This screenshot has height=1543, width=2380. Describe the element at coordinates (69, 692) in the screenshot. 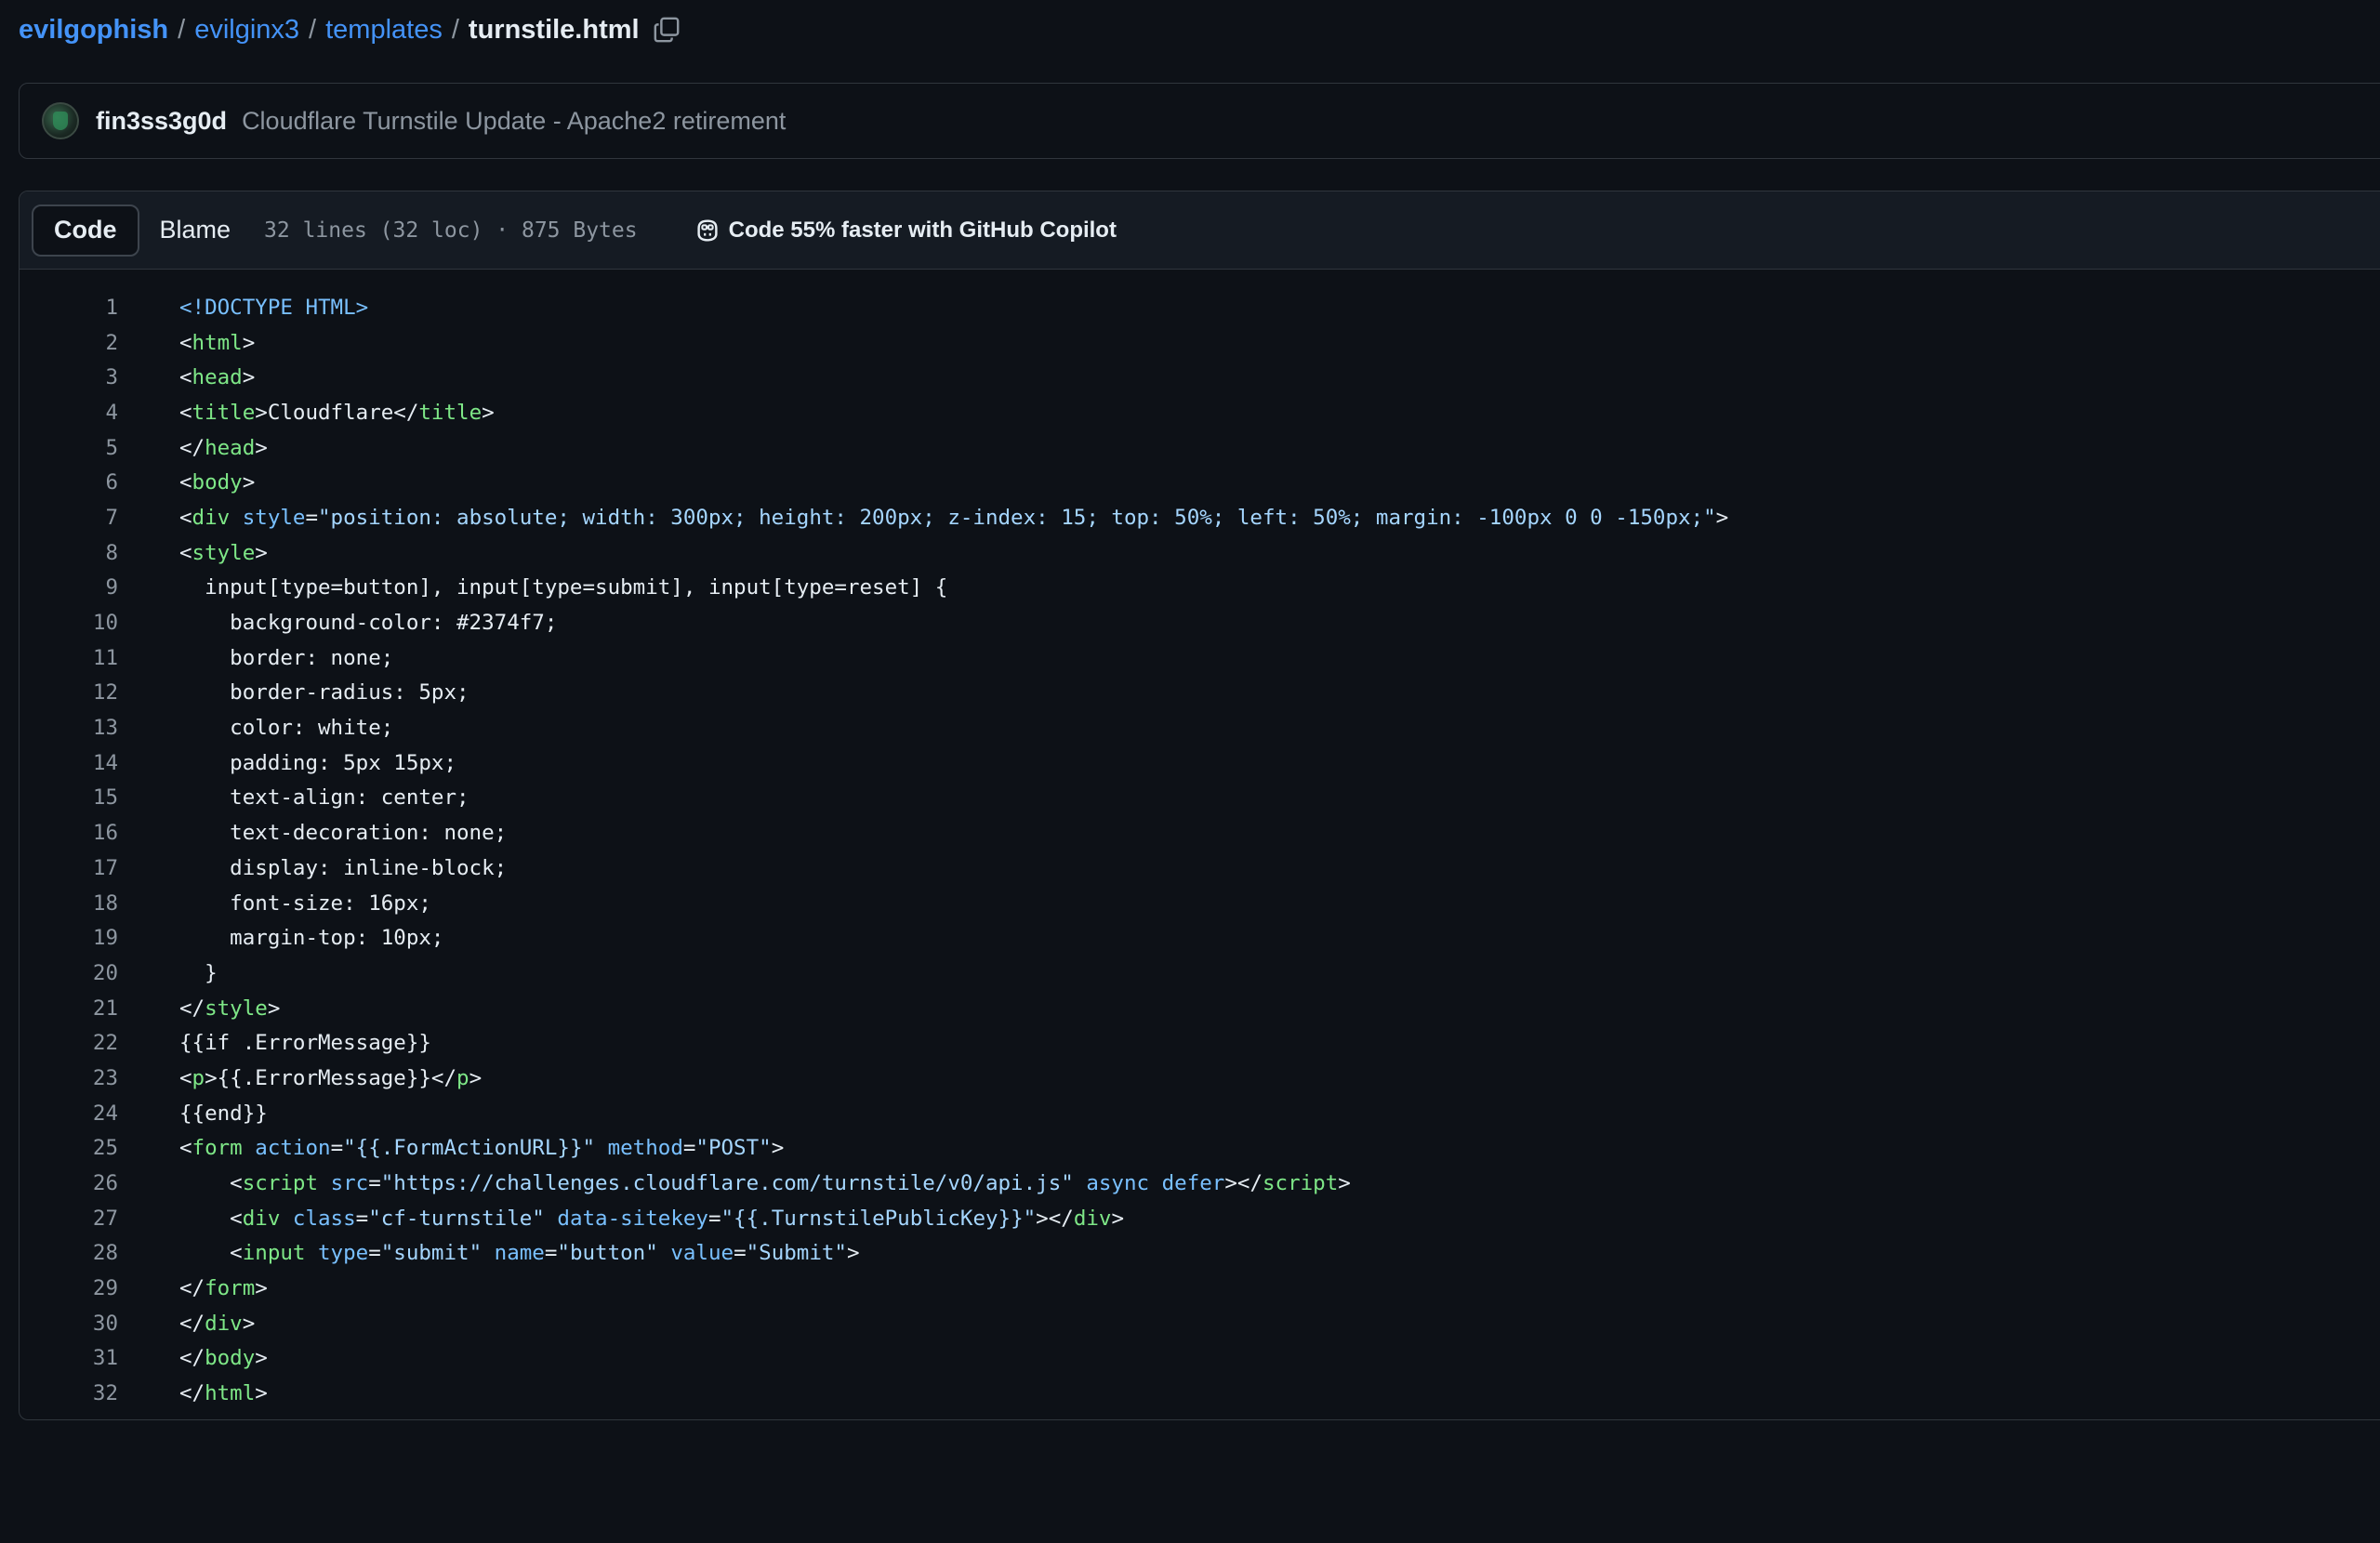

I see `line-number: 12` at that location.